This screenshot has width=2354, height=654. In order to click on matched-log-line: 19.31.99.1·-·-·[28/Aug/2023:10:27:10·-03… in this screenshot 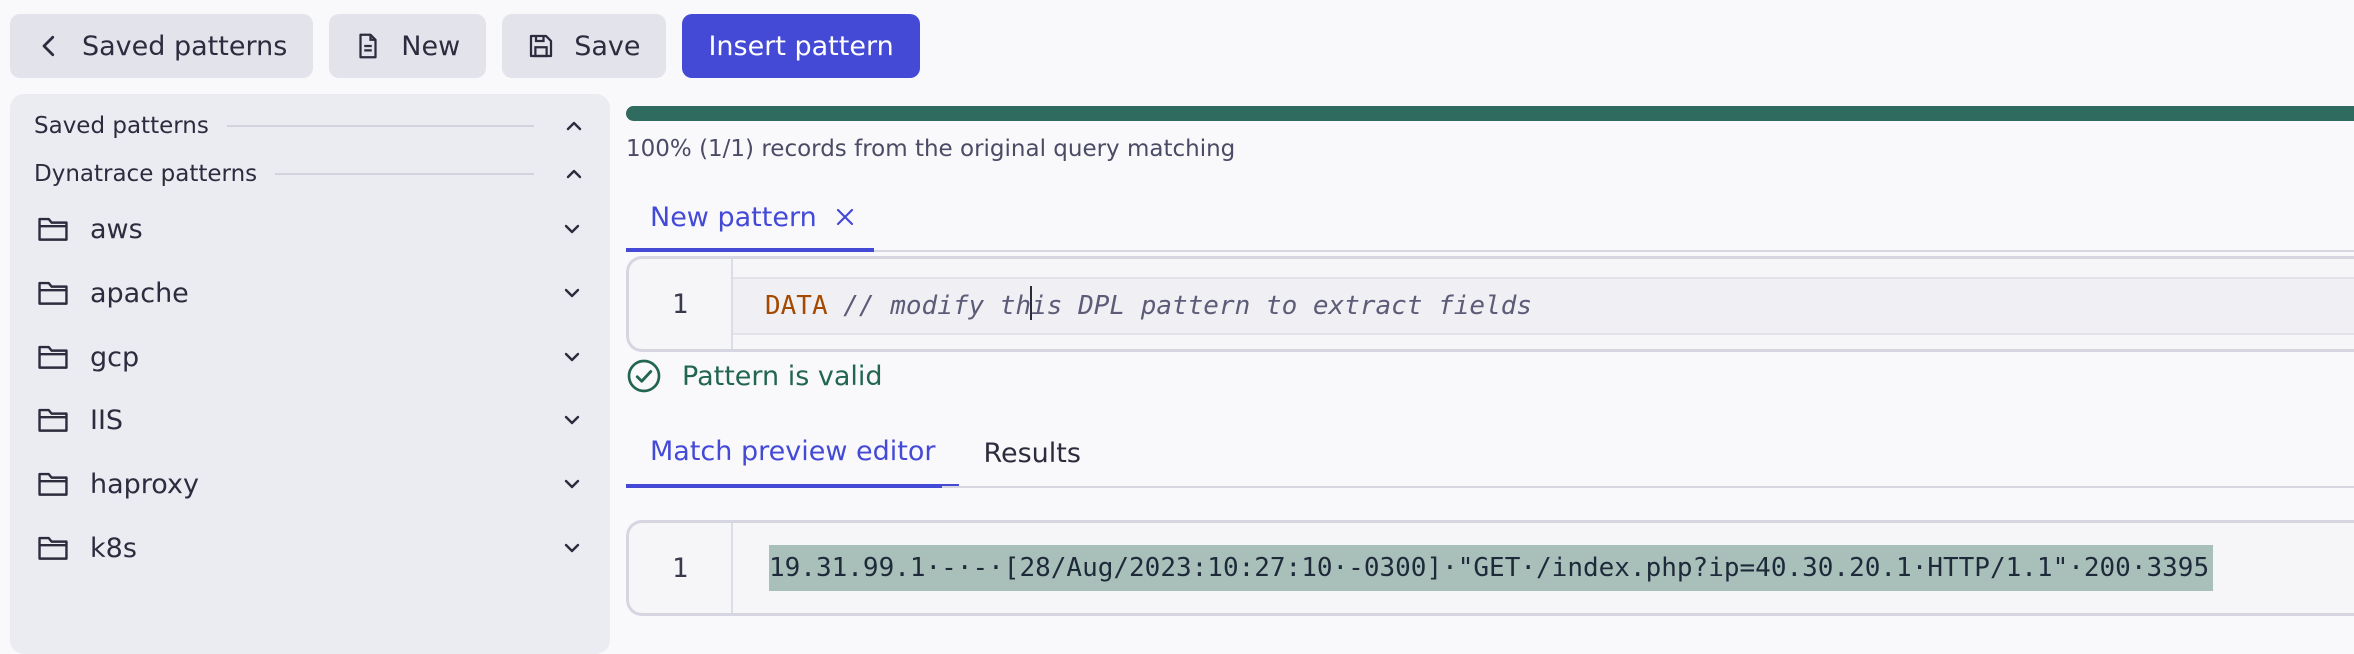, I will do `click(1491, 568)`.